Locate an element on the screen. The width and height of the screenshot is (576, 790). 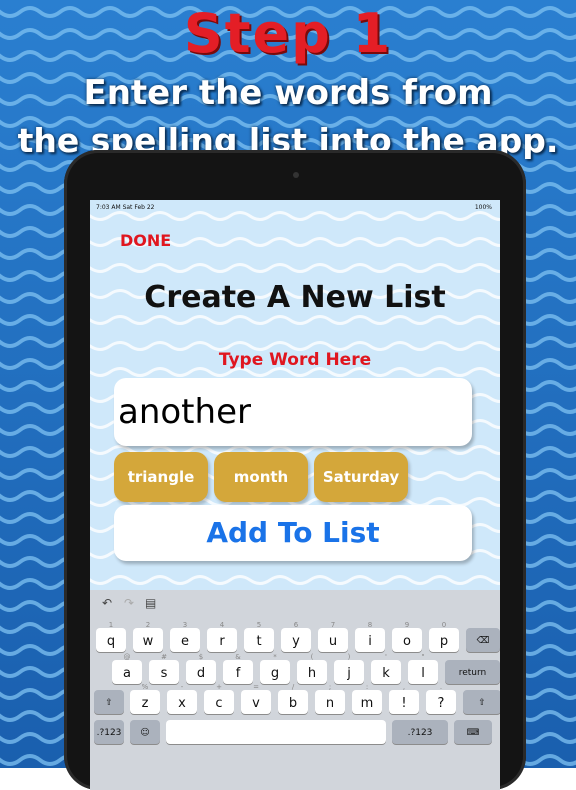
key-alt-label: 2 is located at coordinates (148, 625).